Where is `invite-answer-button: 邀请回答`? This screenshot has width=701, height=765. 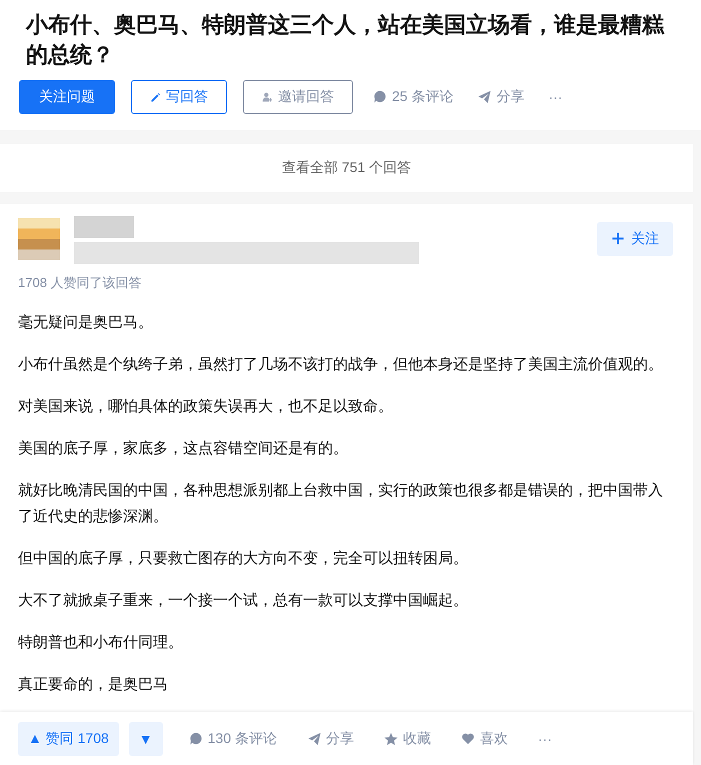 invite-answer-button: 邀请回答 is located at coordinates (298, 97).